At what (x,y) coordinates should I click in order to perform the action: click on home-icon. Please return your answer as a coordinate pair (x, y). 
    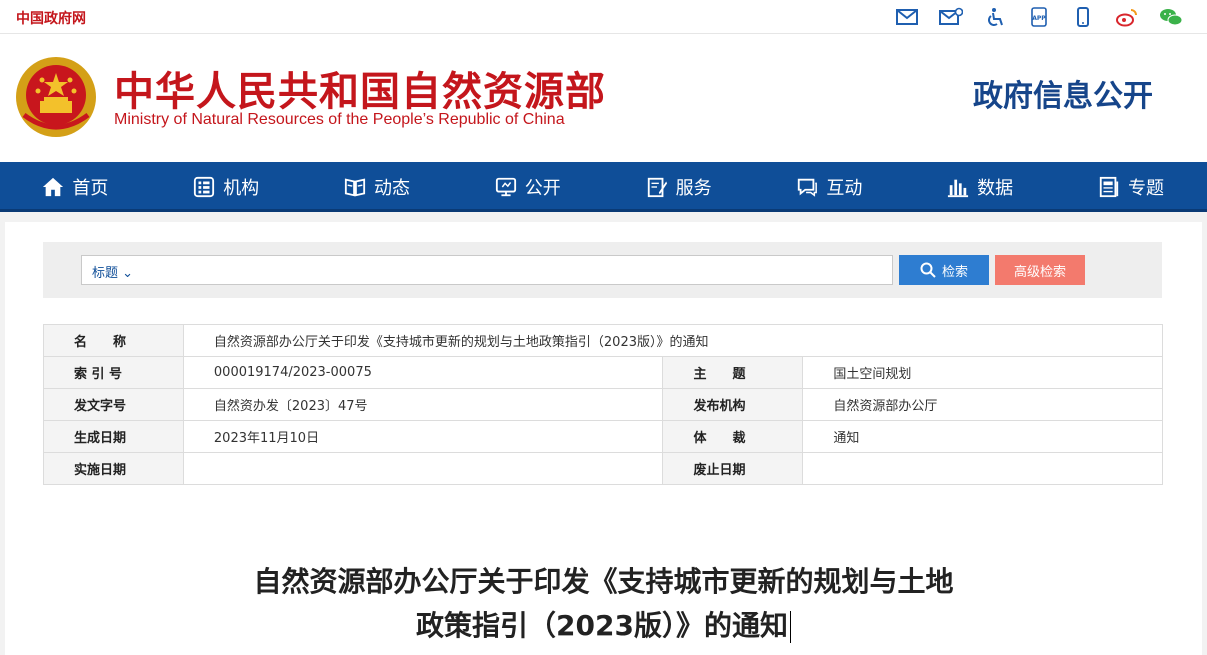
    Looking at the image, I should click on (53, 187).